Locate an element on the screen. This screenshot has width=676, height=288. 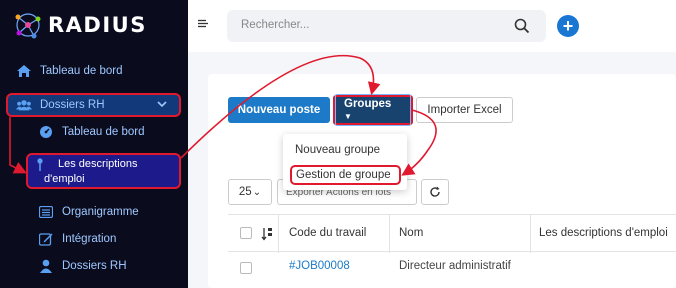
users-icon is located at coordinates (24, 105).